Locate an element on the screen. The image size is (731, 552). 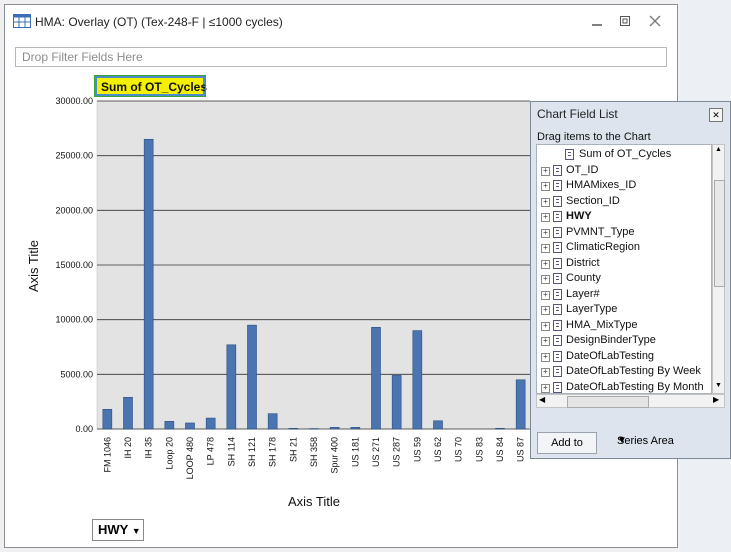
field-label: HMA_MixType is located at coordinates (602, 324).